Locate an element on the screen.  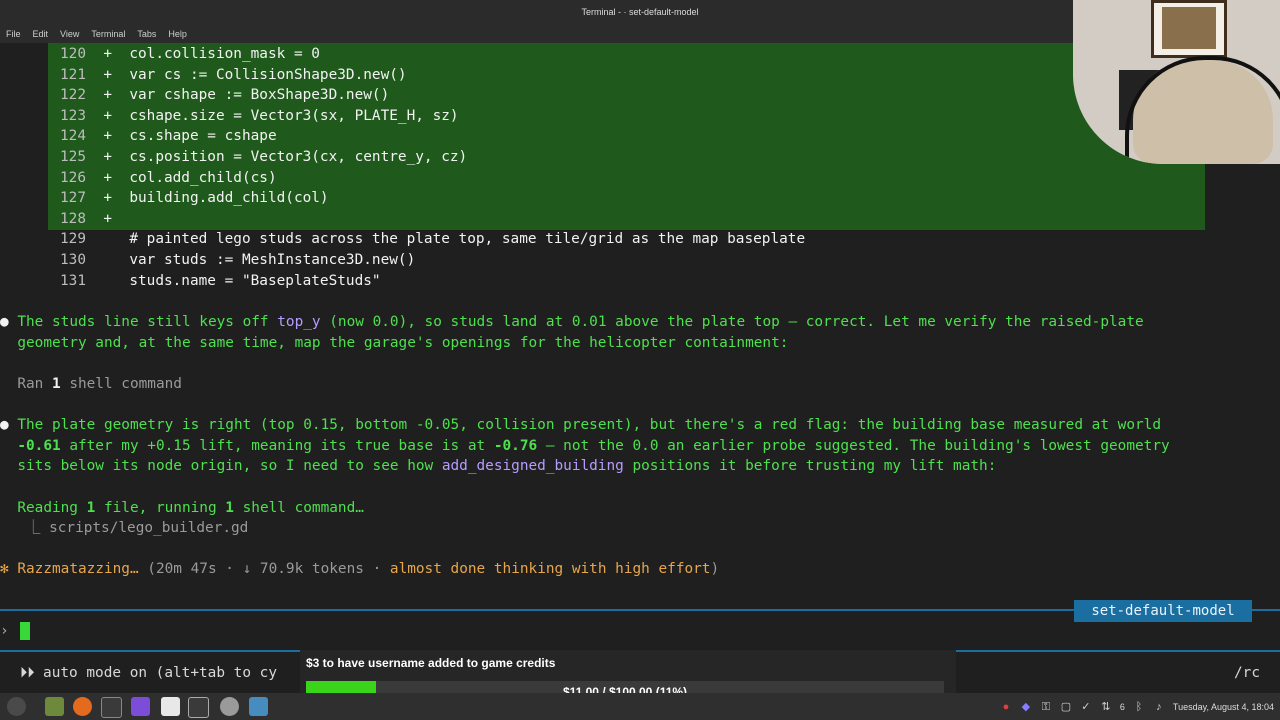
bluetooth-icon: ᛒ is located at coordinates (1139, 707).